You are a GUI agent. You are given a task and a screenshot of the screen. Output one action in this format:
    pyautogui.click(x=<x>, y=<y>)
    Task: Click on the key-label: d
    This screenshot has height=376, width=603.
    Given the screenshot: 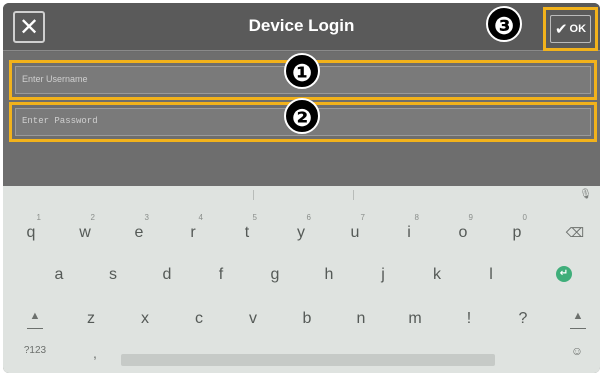 What is the action you would take?
    pyautogui.click(x=167, y=274)
    